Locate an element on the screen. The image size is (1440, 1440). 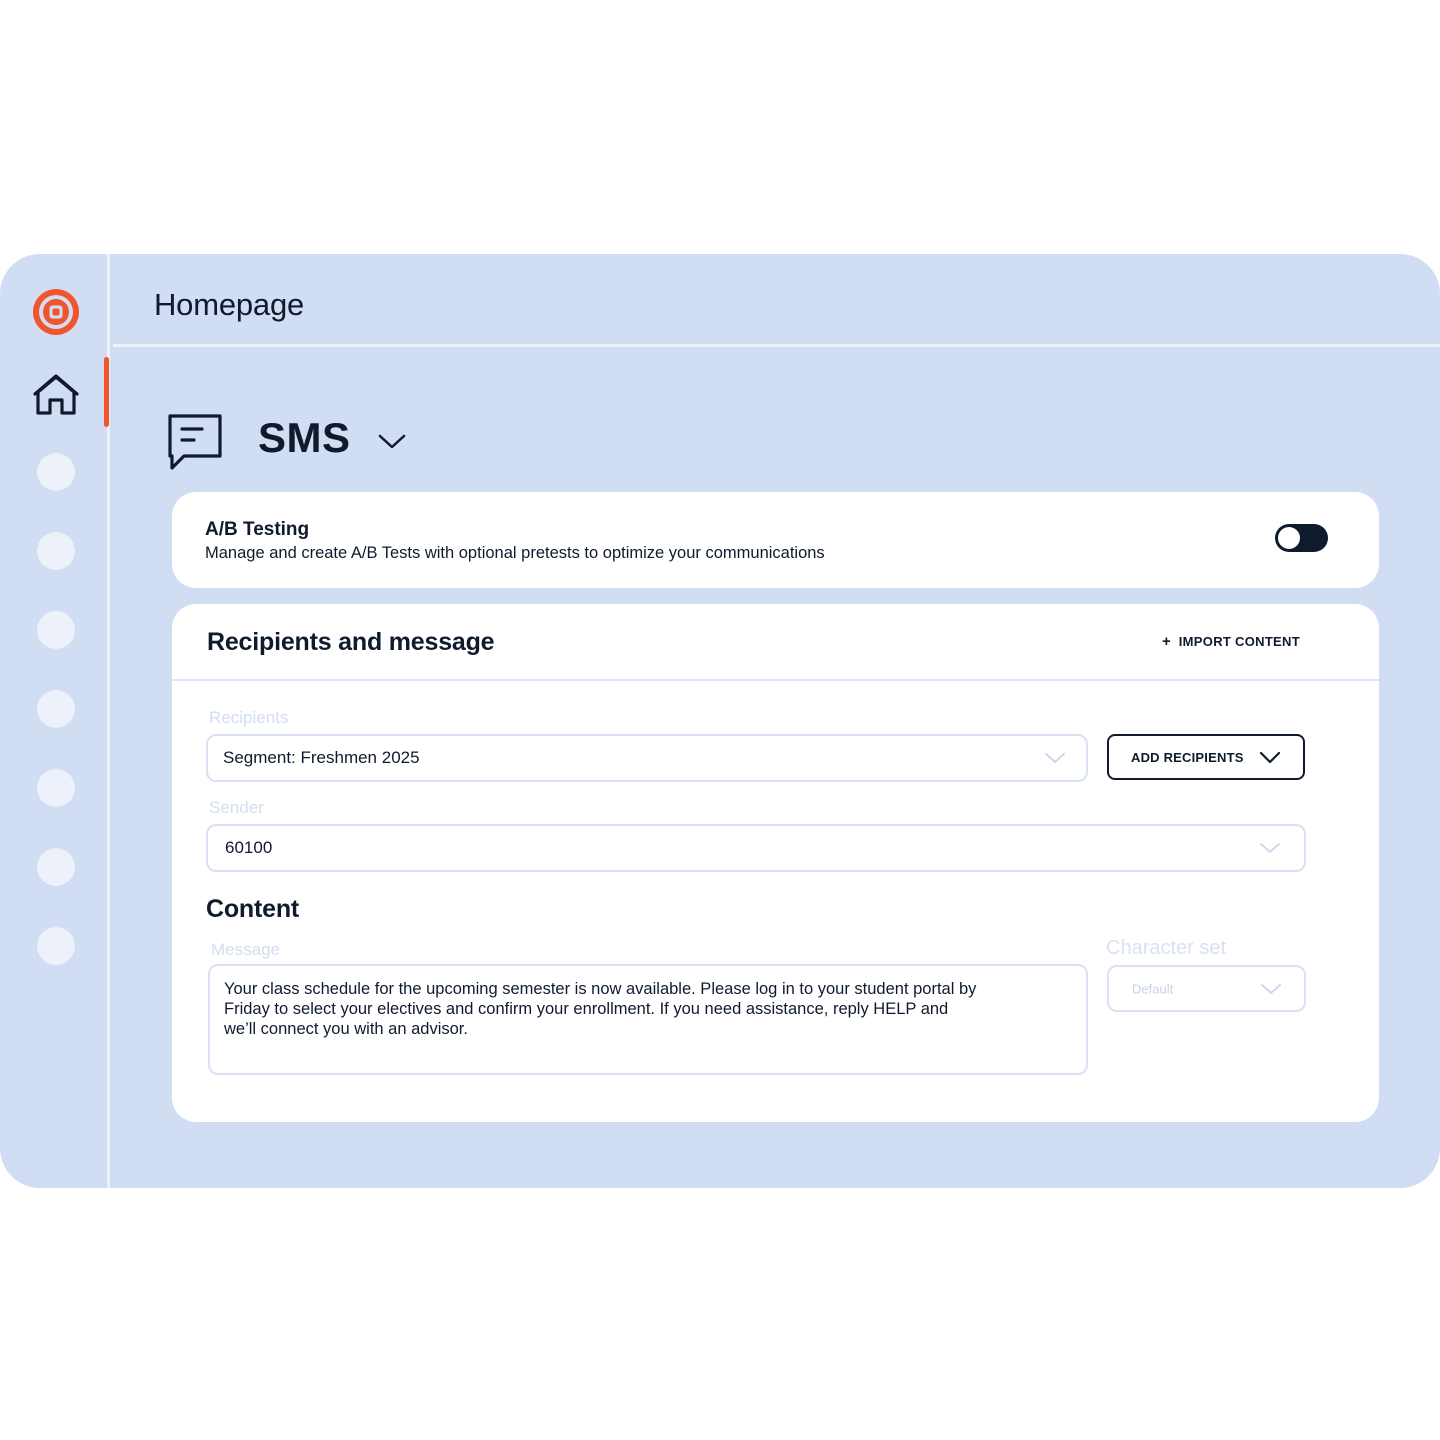
import-content-label: IMPORT CONTENT is located at coordinates (1239, 641).